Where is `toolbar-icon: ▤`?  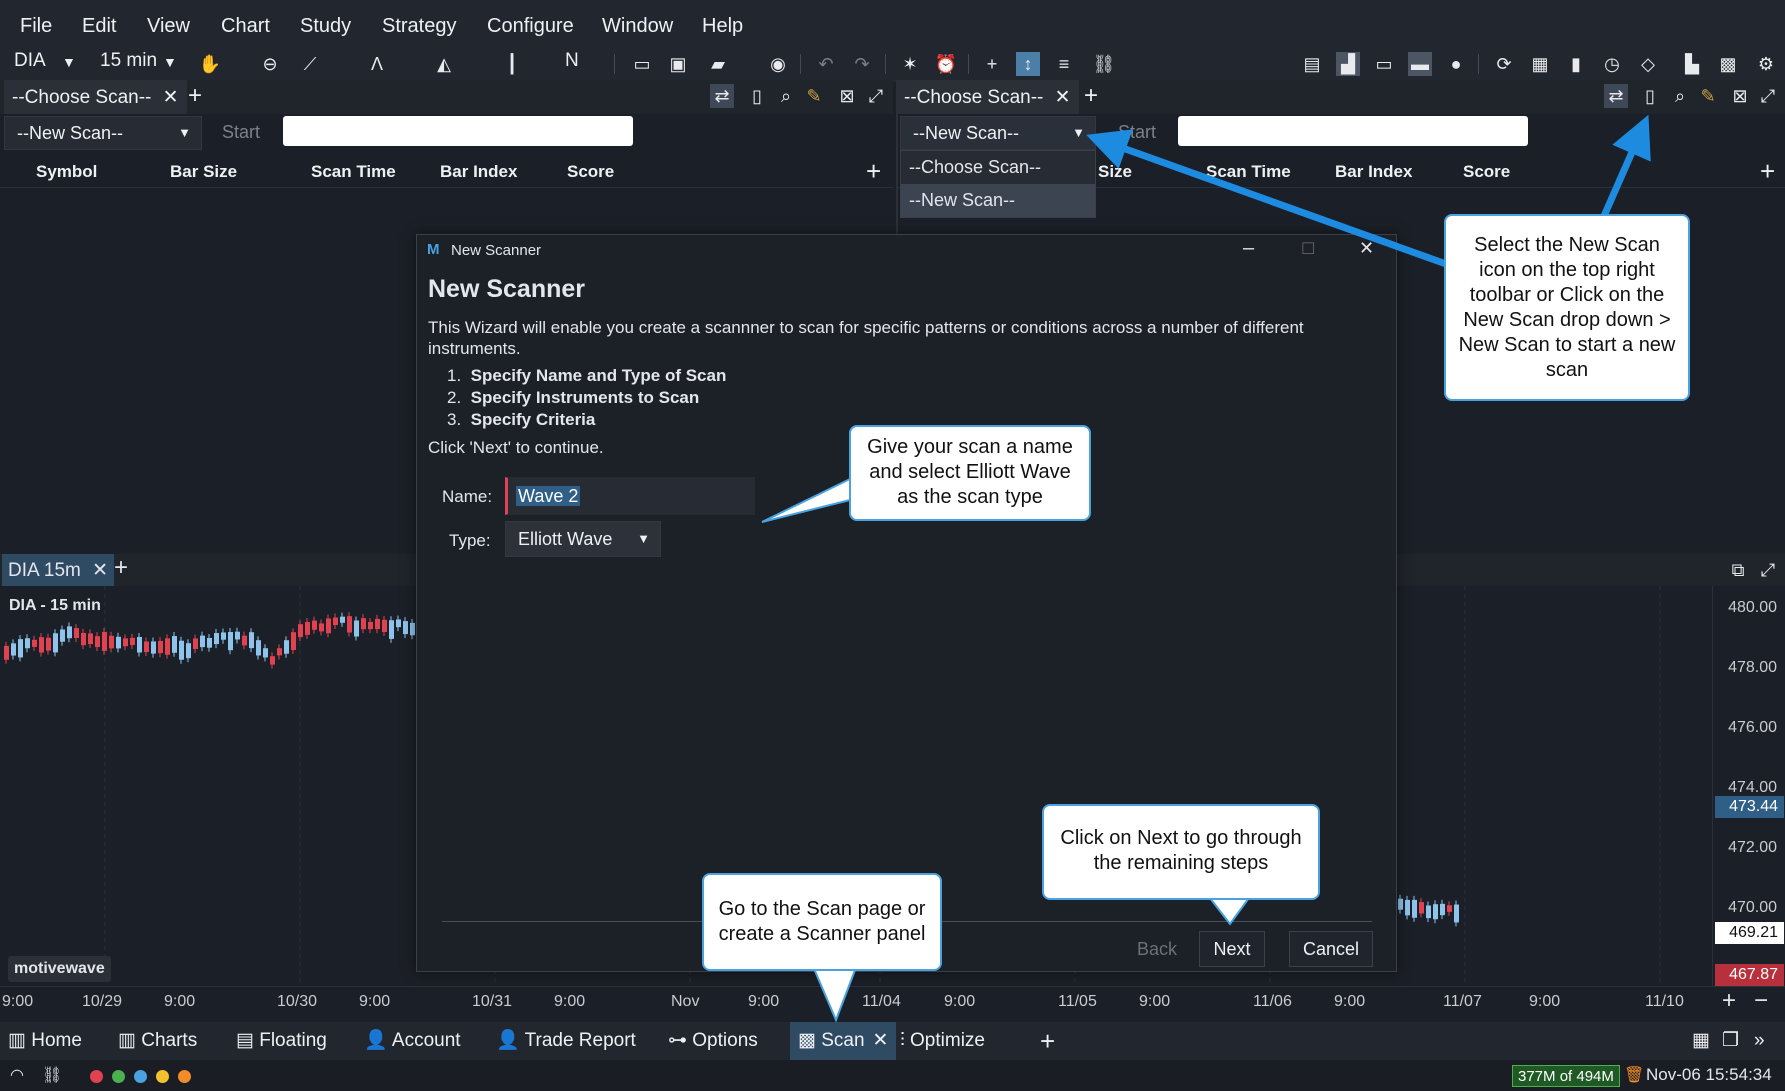 toolbar-icon: ▤ is located at coordinates (1312, 64).